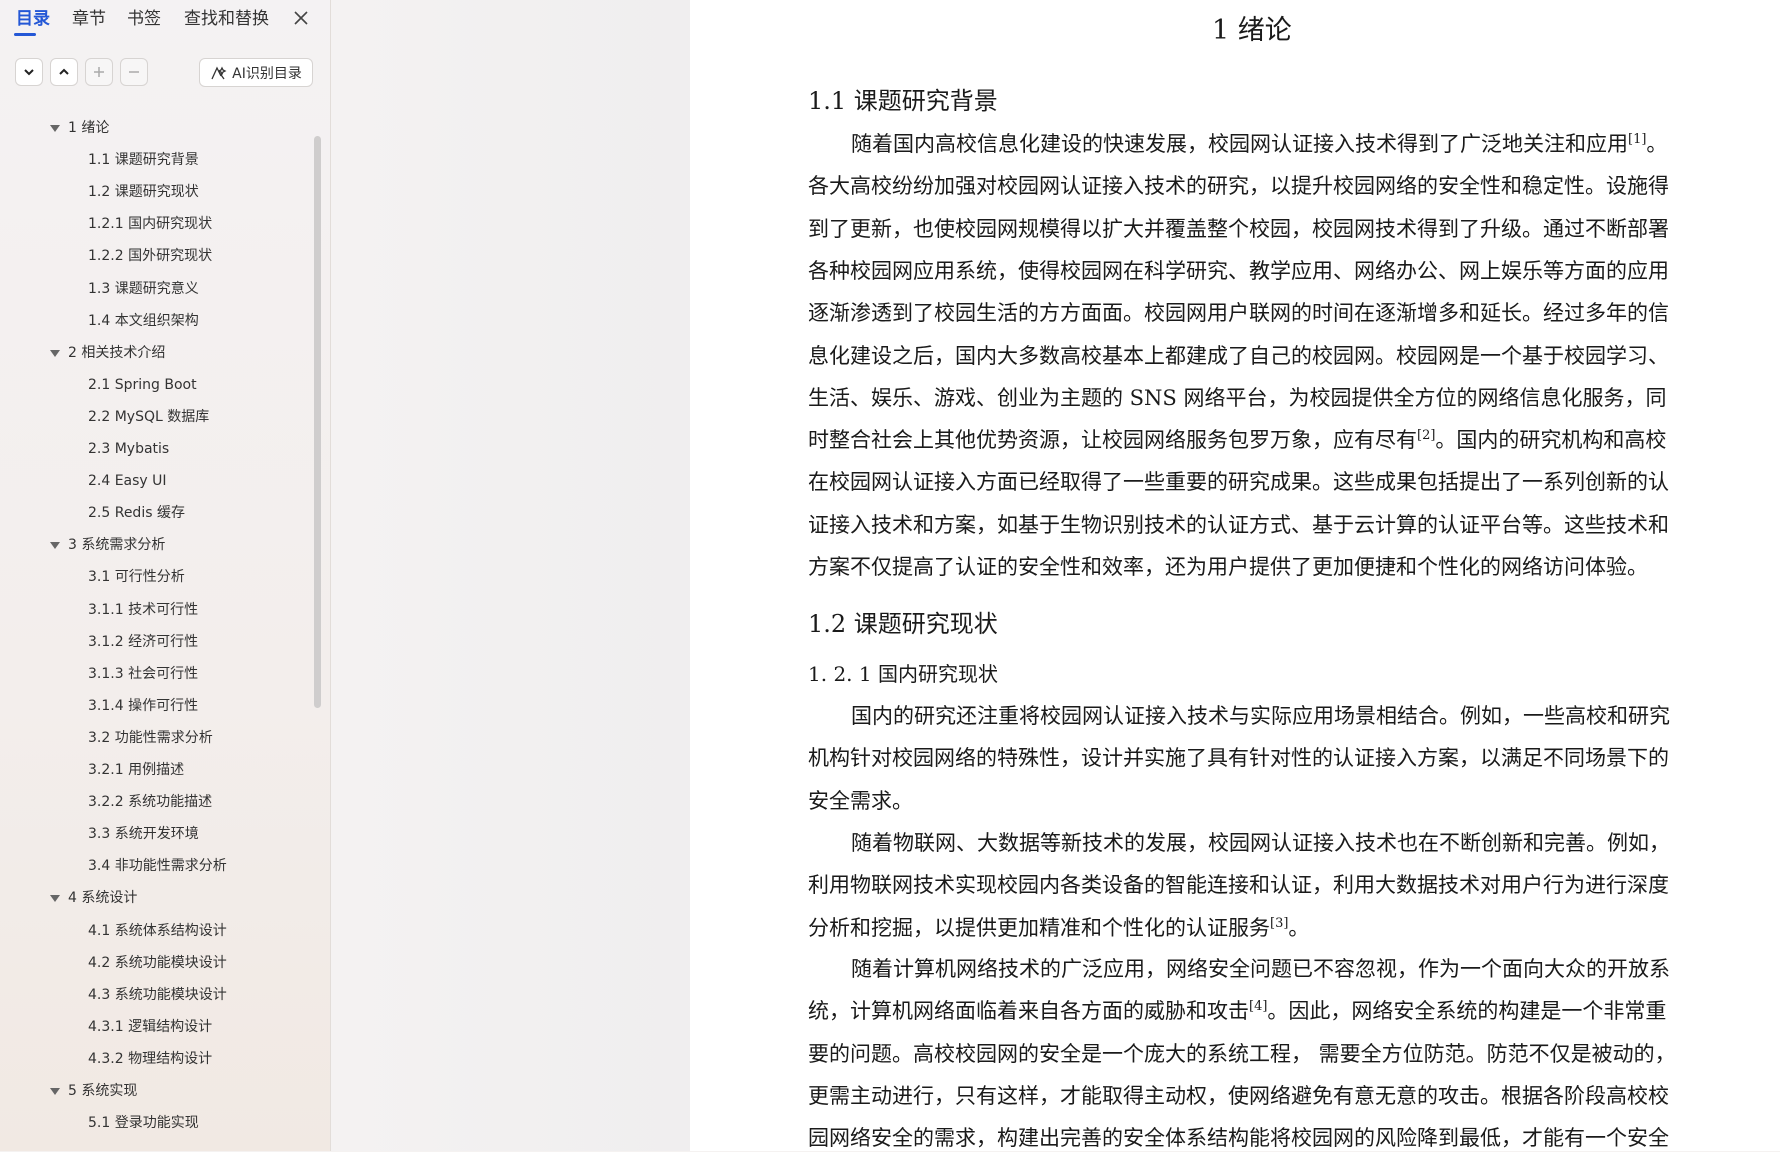  What do you see at coordinates (103, 1091) in the screenshot?
I see `toc-item-label: 5 系统实现` at bounding box center [103, 1091].